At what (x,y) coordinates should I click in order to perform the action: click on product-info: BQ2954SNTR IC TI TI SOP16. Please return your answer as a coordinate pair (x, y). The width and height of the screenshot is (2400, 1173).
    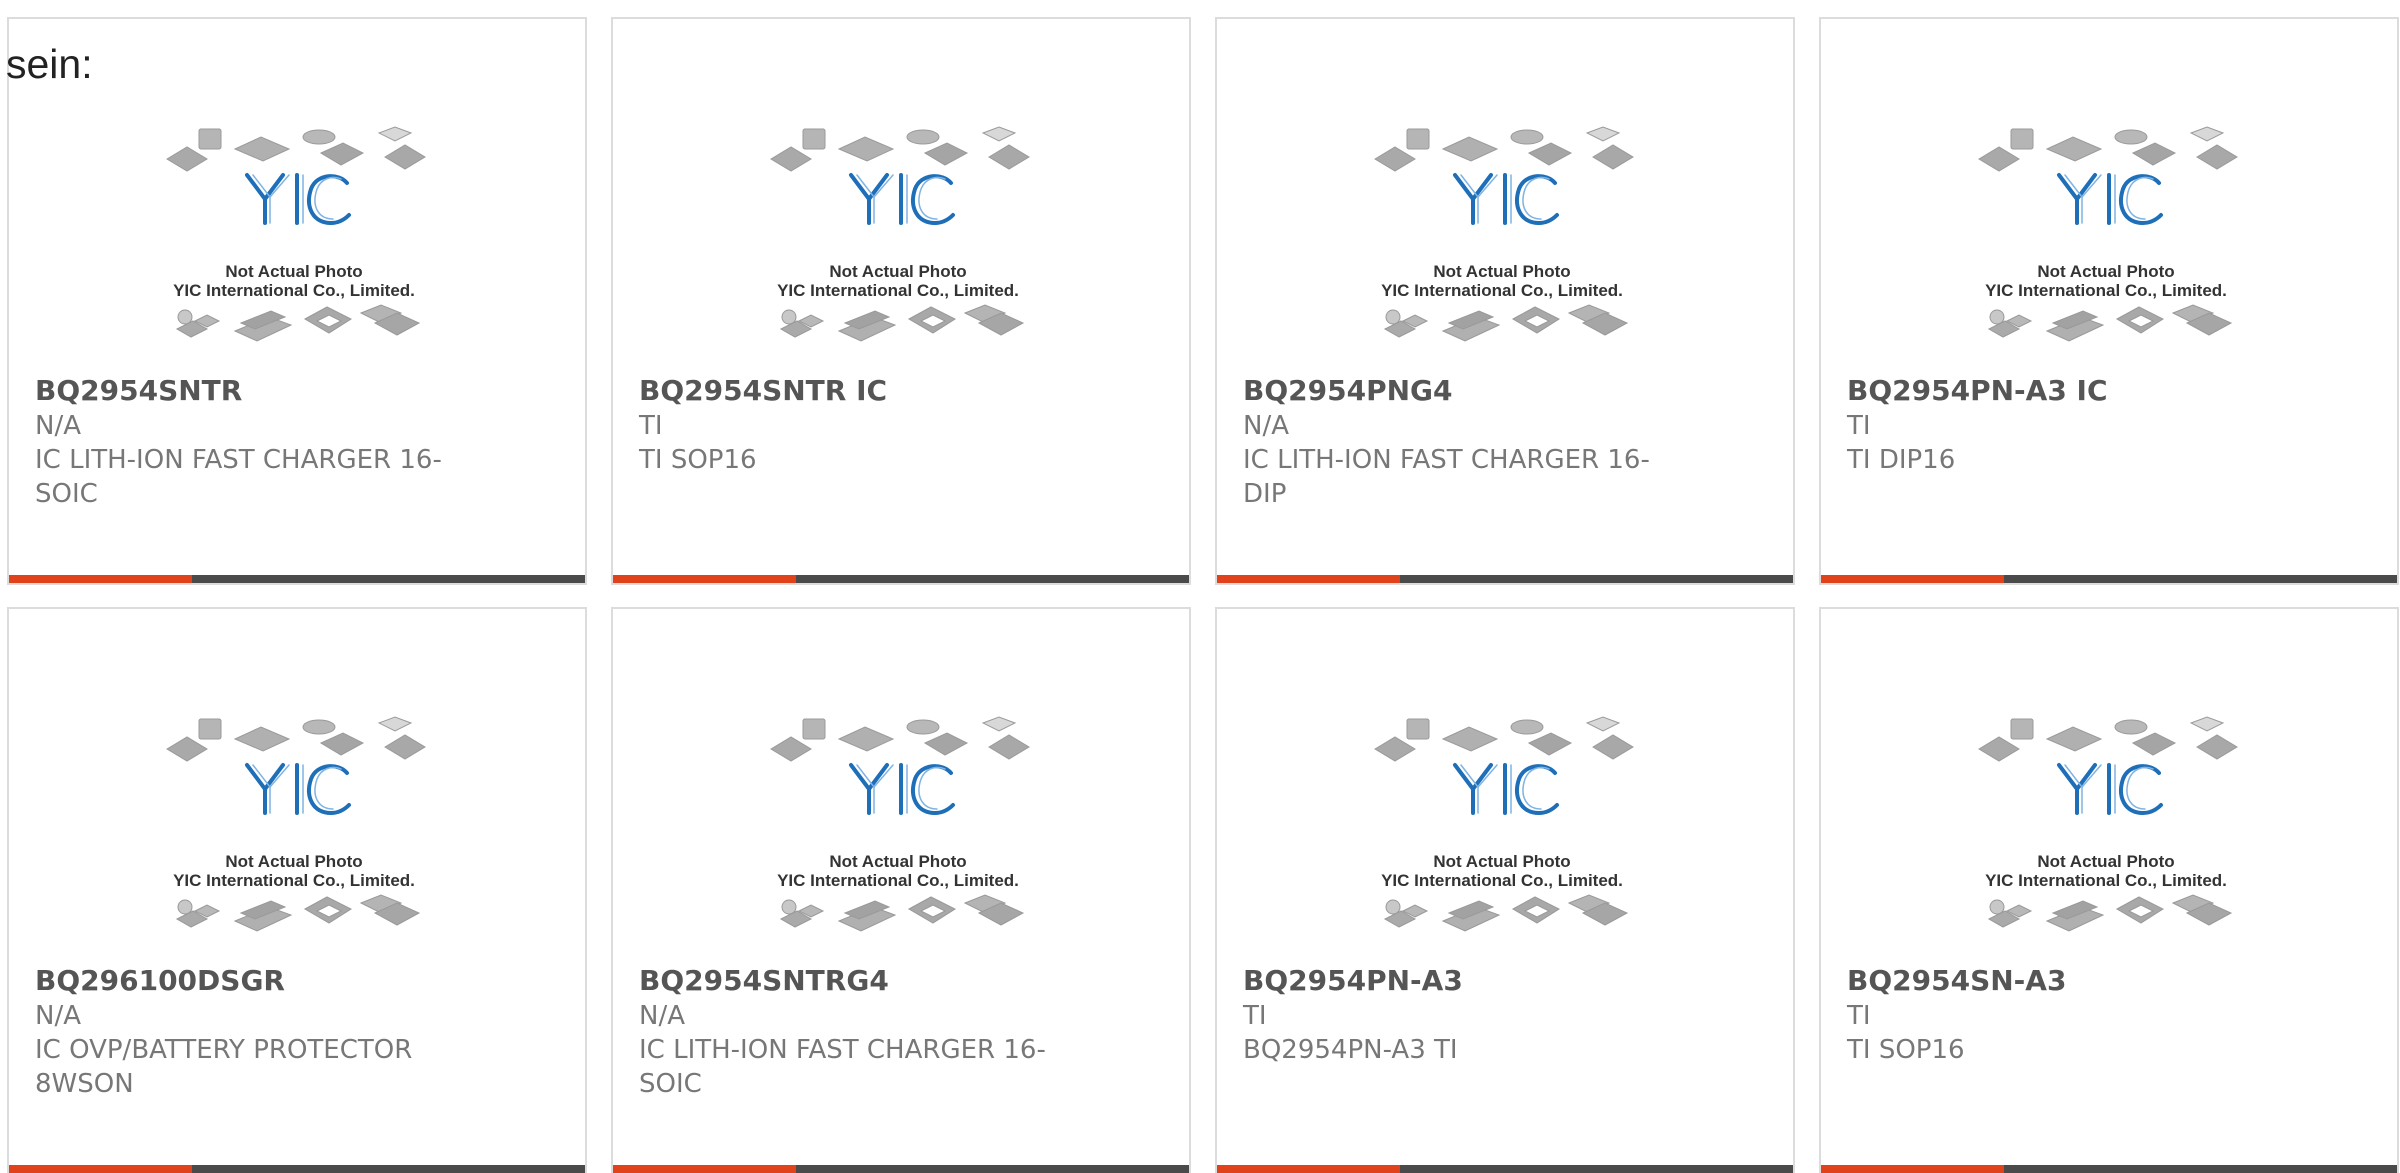
    Looking at the image, I should click on (854, 425).